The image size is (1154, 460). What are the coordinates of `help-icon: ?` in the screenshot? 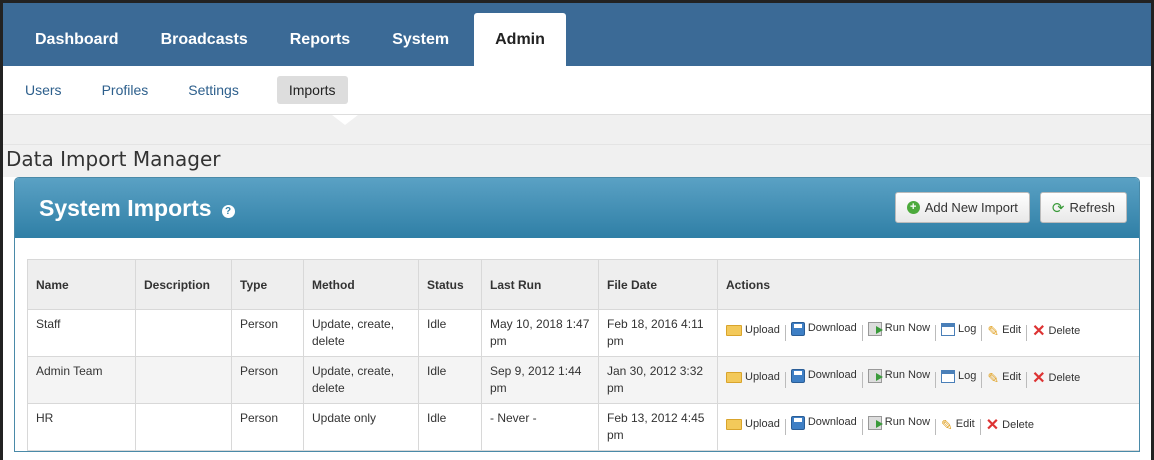 It's located at (228, 211).